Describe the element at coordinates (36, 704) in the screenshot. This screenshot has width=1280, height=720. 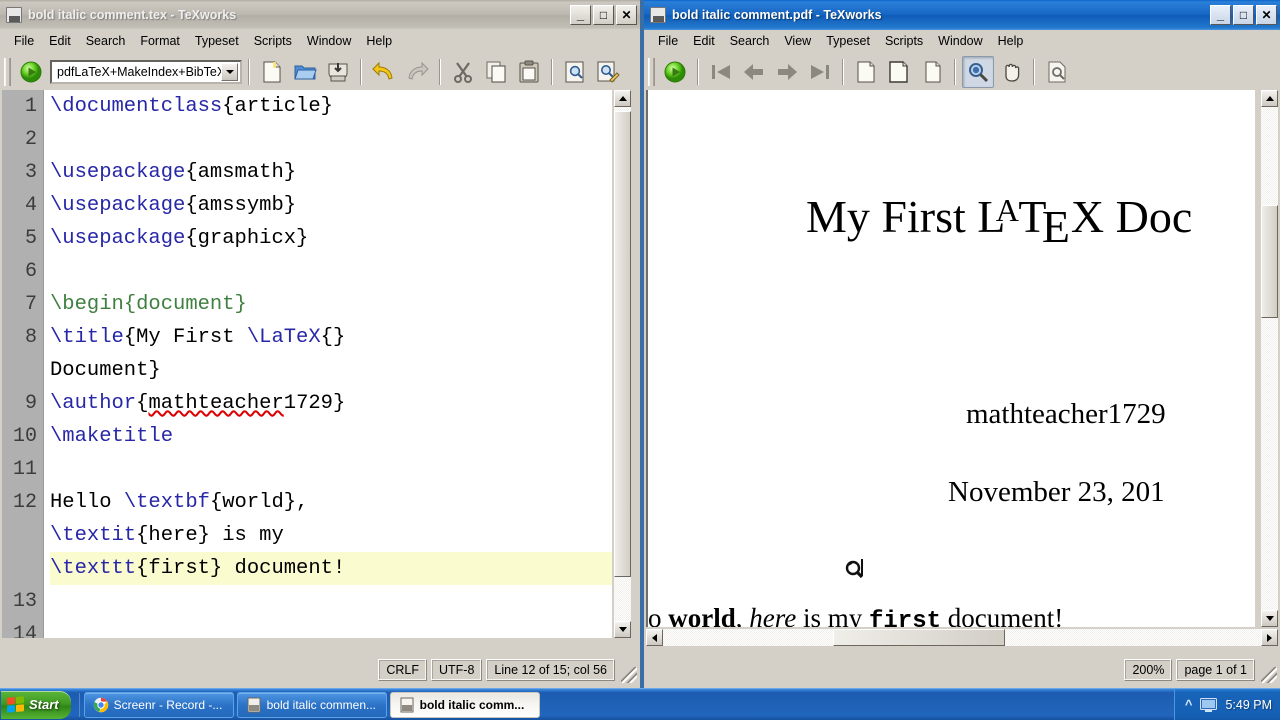
I see `start-button: Start` at that location.